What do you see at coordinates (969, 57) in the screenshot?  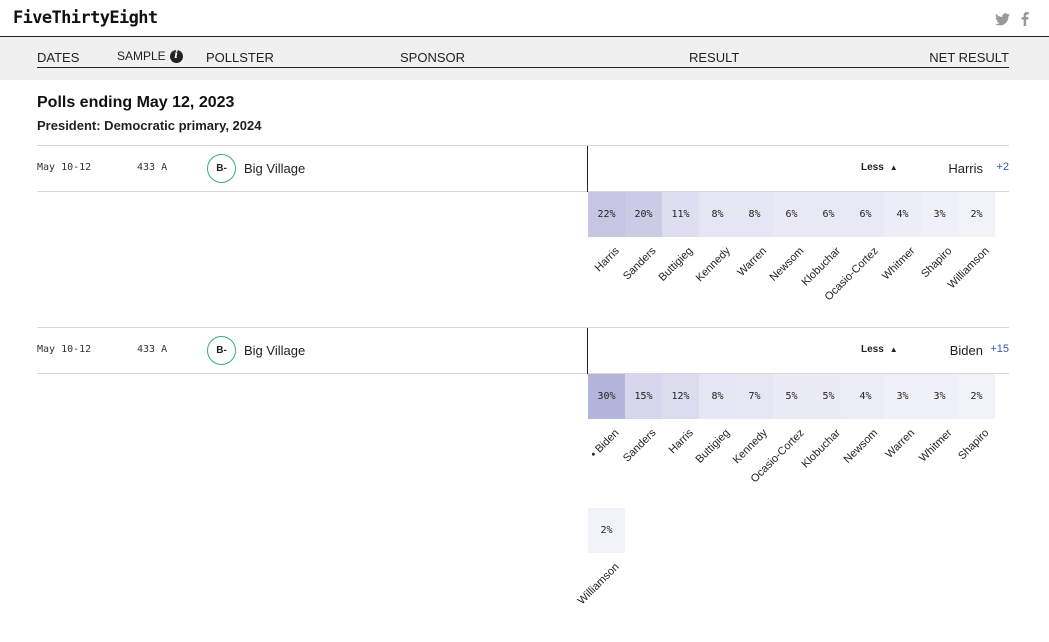 I see `col-net-result: NET RESULT` at bounding box center [969, 57].